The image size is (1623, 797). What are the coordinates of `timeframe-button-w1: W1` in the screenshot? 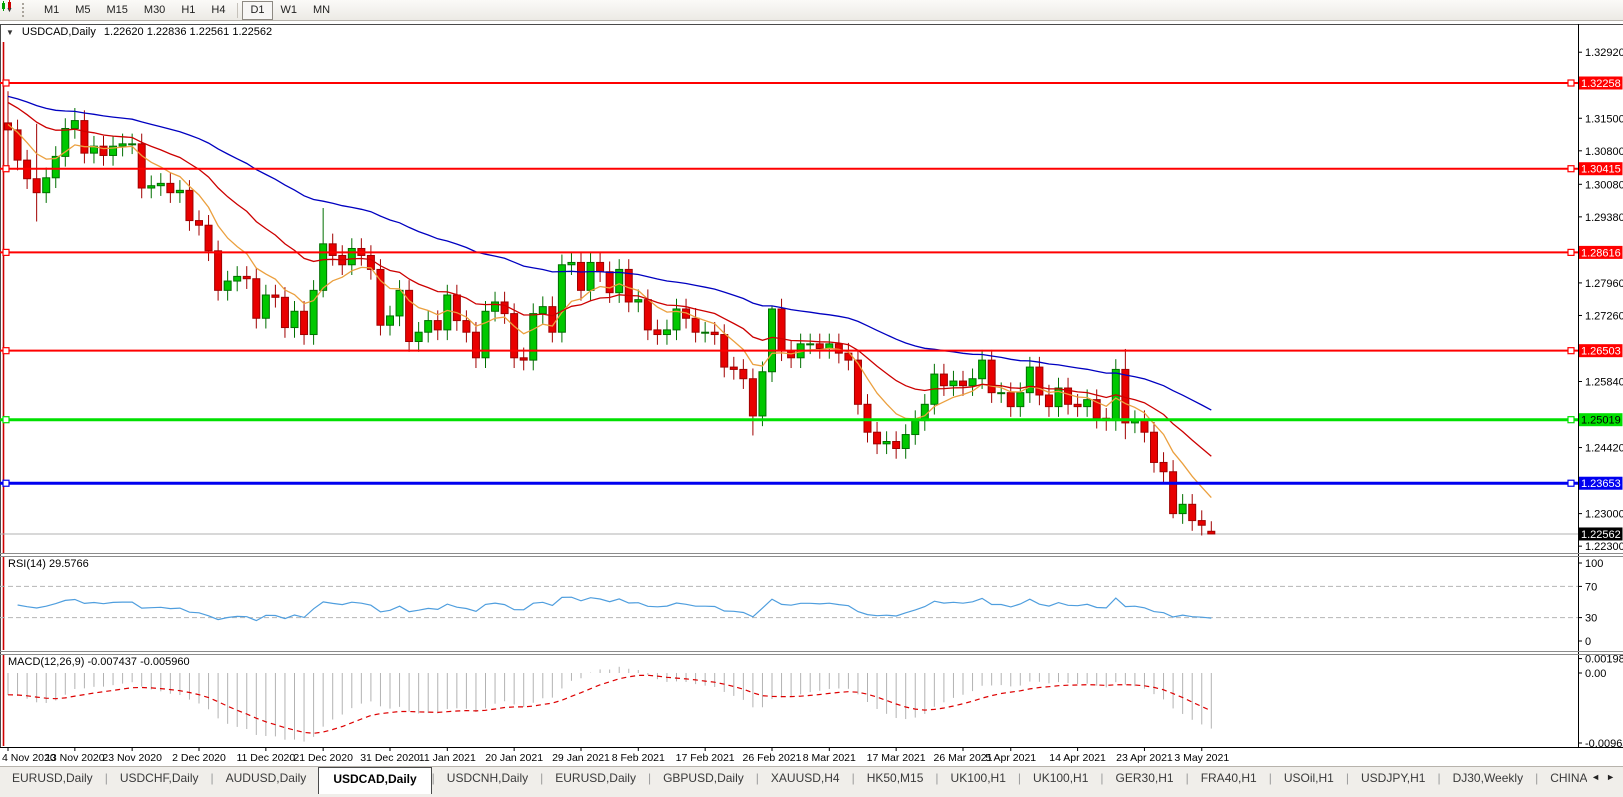 It's located at (289, 10).